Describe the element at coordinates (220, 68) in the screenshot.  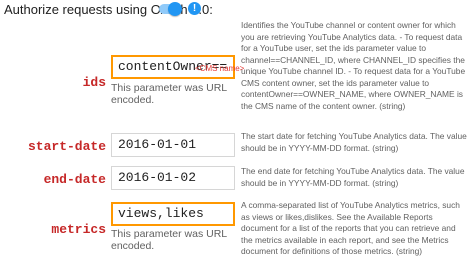
I see `cms-name-annotation: <CMS name>` at that location.